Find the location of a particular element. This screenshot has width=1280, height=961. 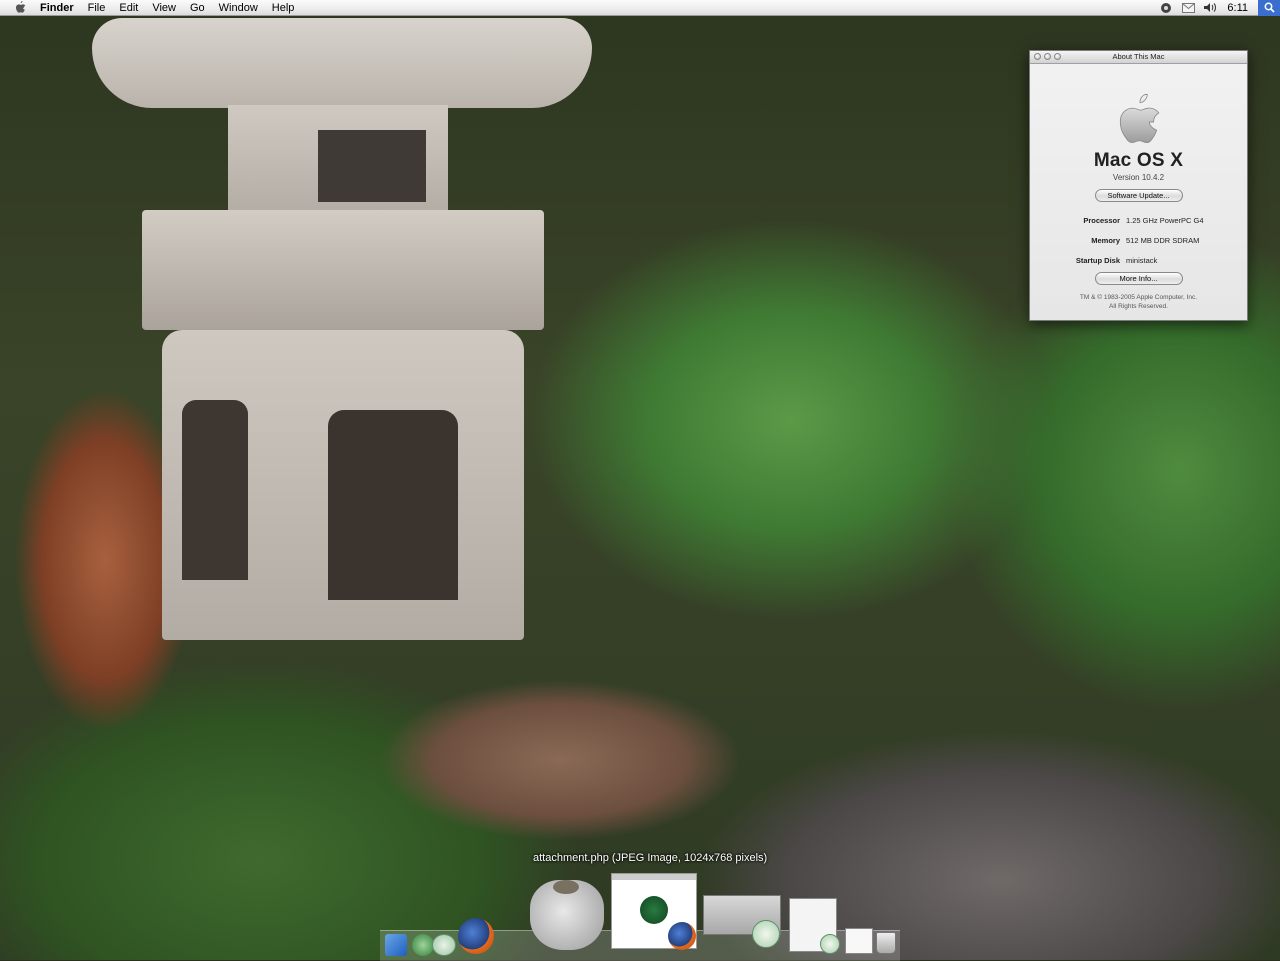

itunes-badge-small-icon is located at coordinates (830, 944).